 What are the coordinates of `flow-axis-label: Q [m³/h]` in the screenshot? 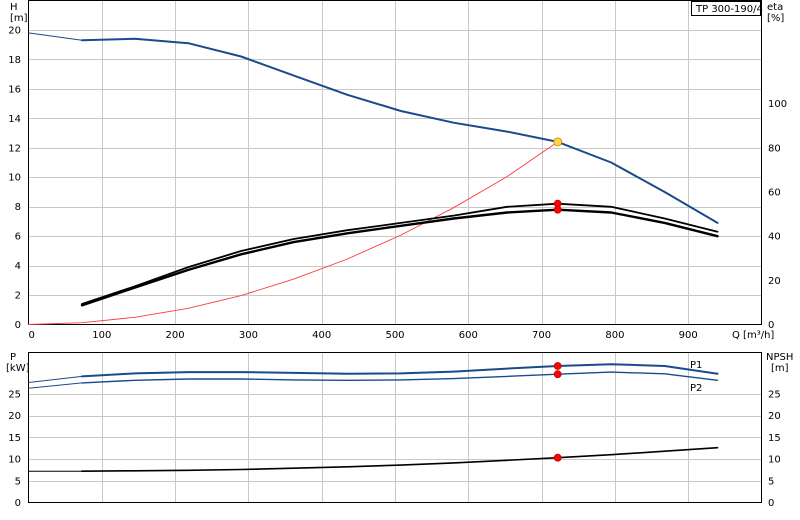 It's located at (753, 335).